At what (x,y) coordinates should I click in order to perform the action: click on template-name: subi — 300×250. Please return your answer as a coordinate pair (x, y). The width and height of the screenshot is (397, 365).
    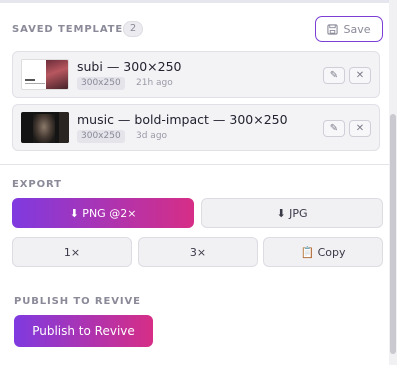
    Looking at the image, I should click on (129, 66).